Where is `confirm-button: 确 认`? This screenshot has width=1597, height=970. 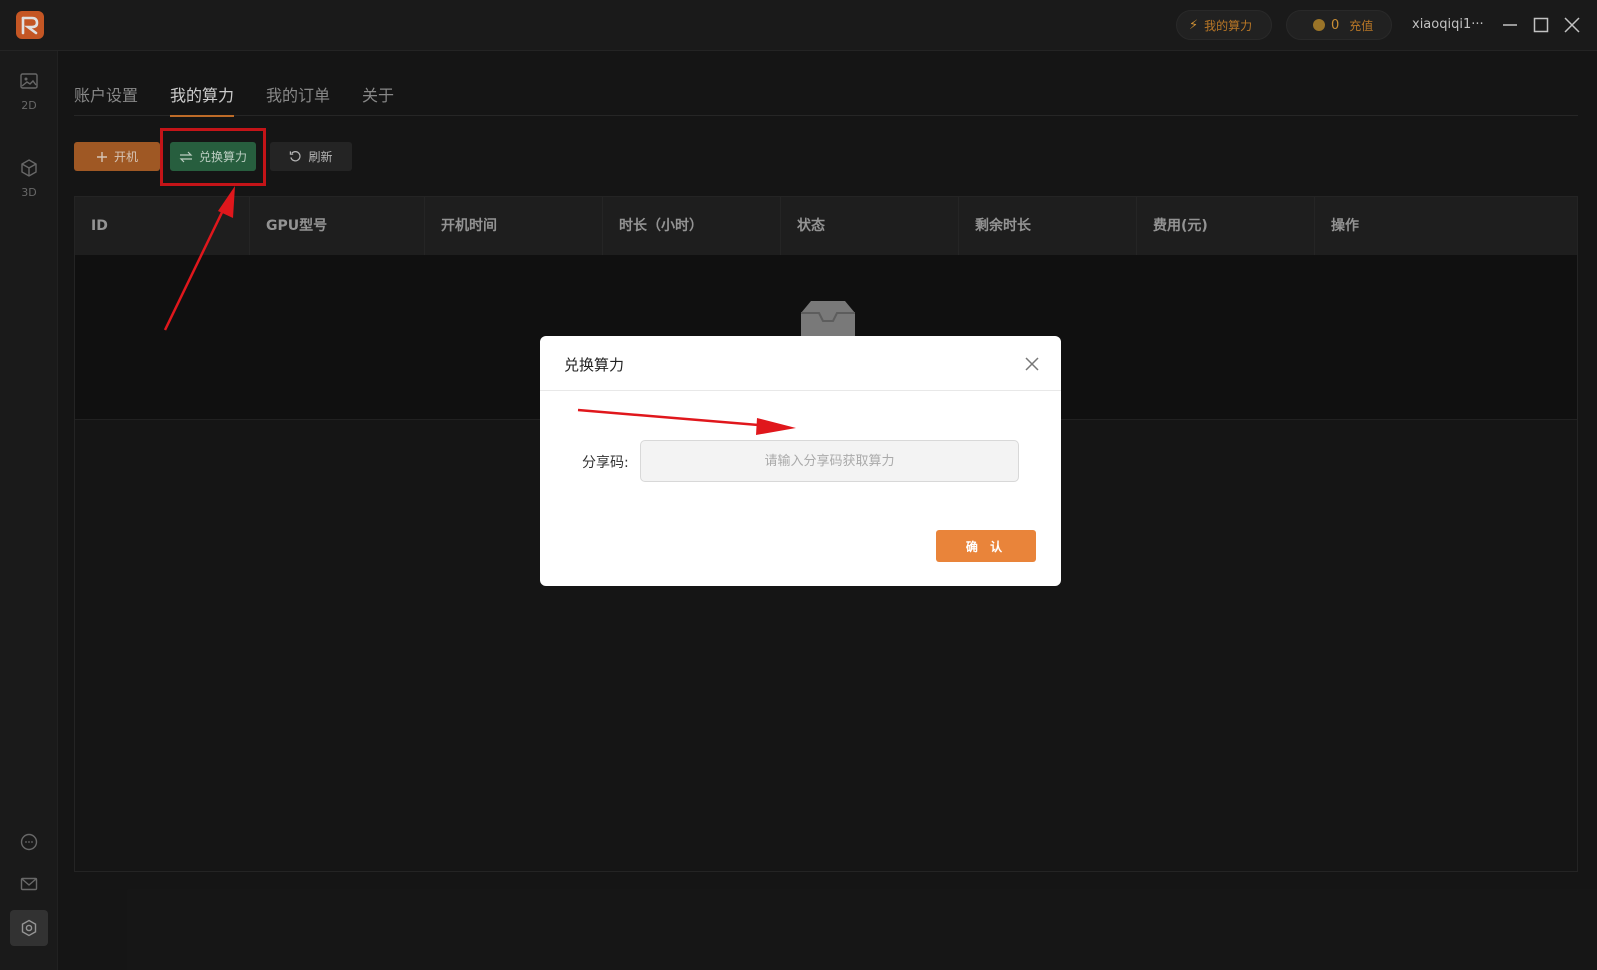 confirm-button: 确 认 is located at coordinates (986, 546).